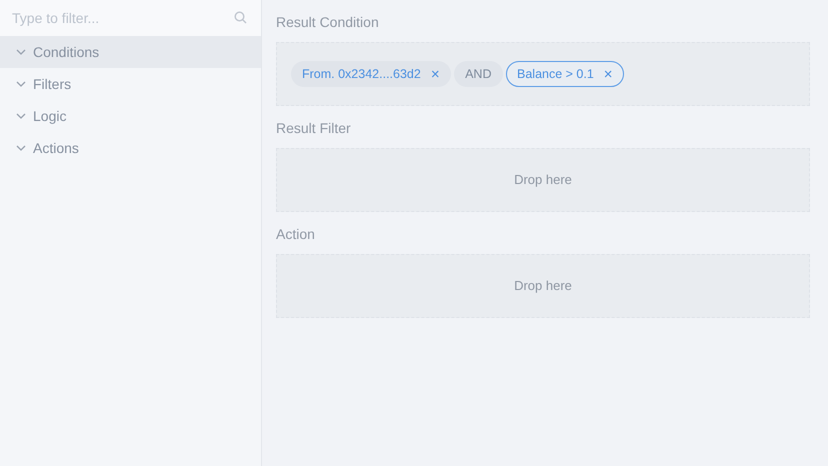 Image resolution: width=828 pixels, height=466 pixels. I want to click on condition-chip: Balance > 0.1 ×, so click(565, 74).